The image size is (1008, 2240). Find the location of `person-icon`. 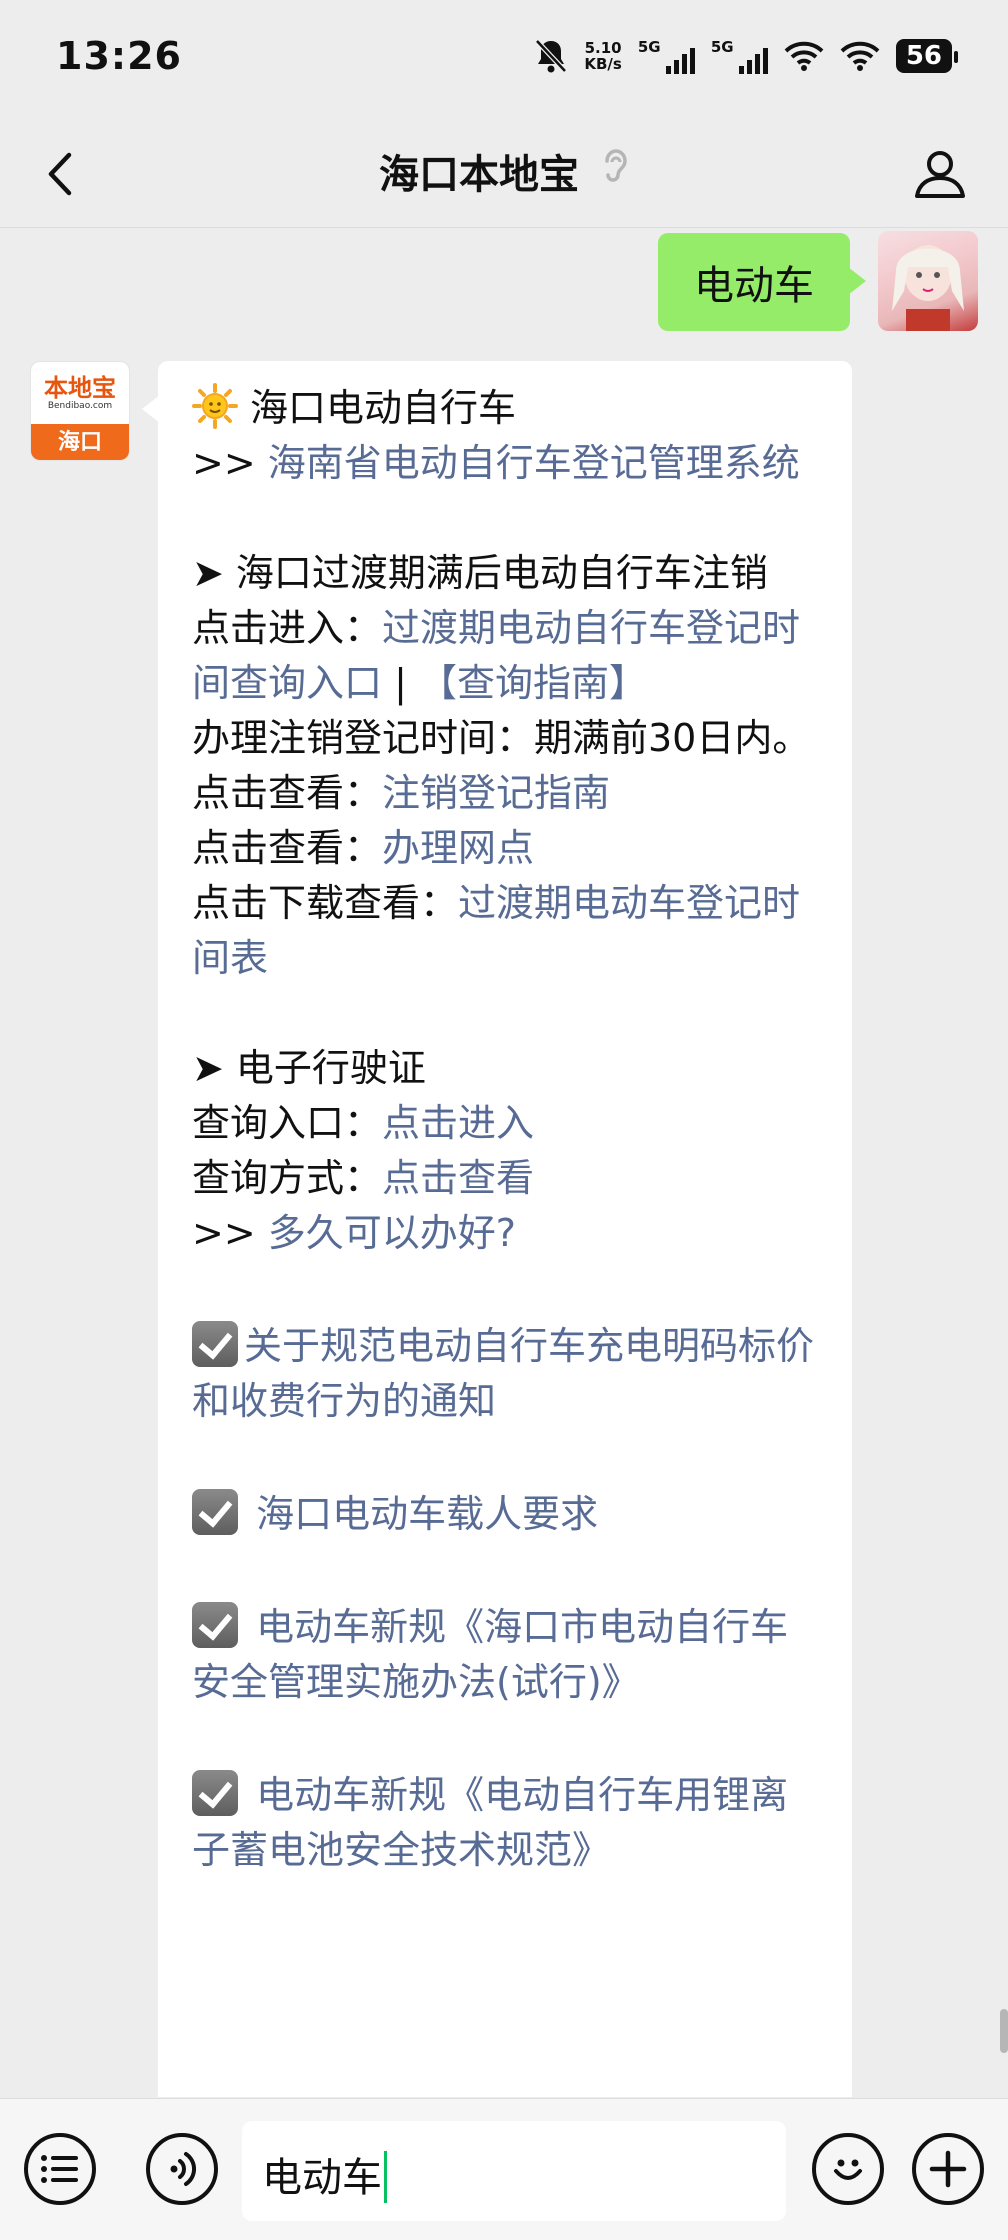

person-icon is located at coordinates (940, 174).